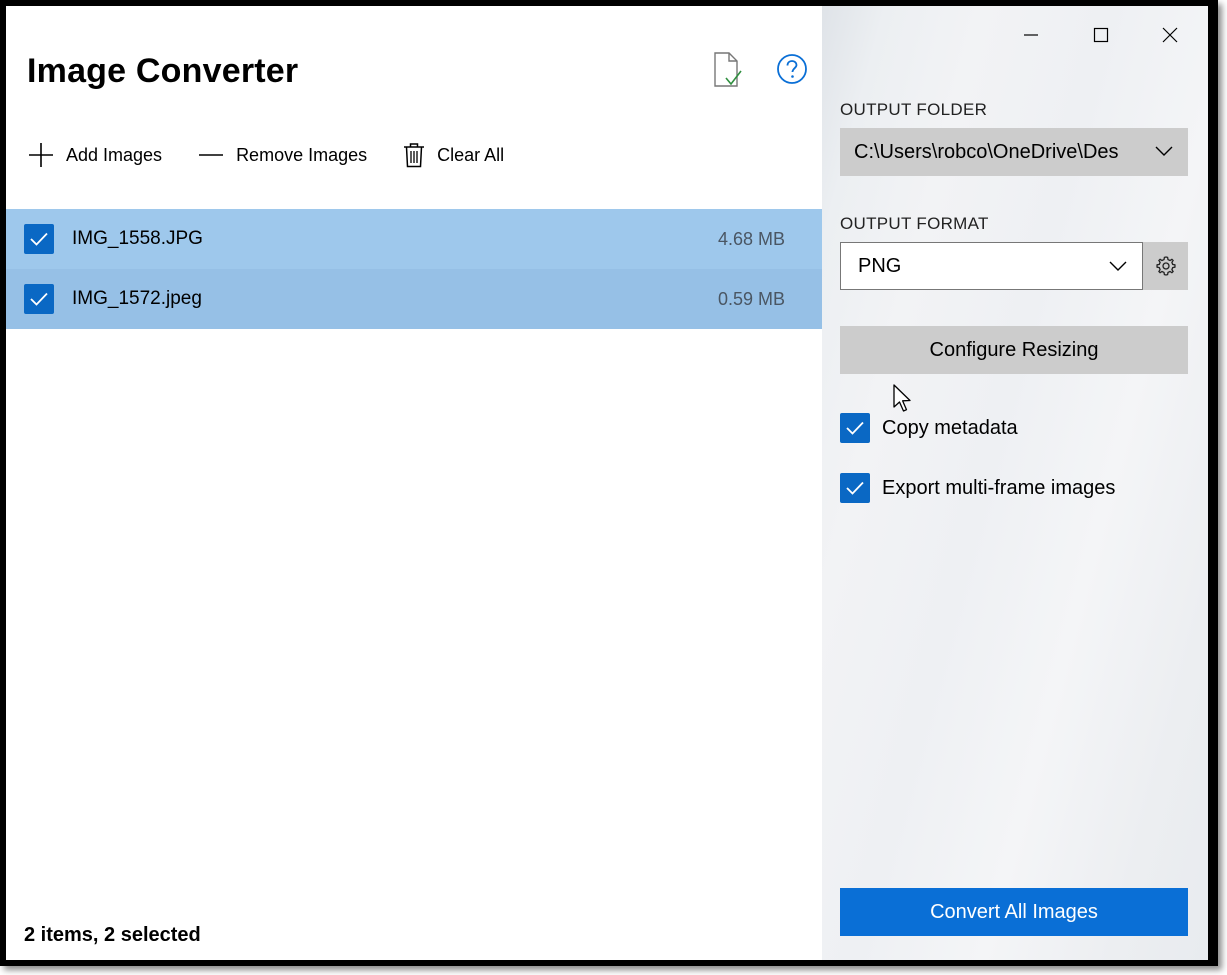  What do you see at coordinates (114, 154) in the screenshot?
I see `add-images-label: Add Images` at bounding box center [114, 154].